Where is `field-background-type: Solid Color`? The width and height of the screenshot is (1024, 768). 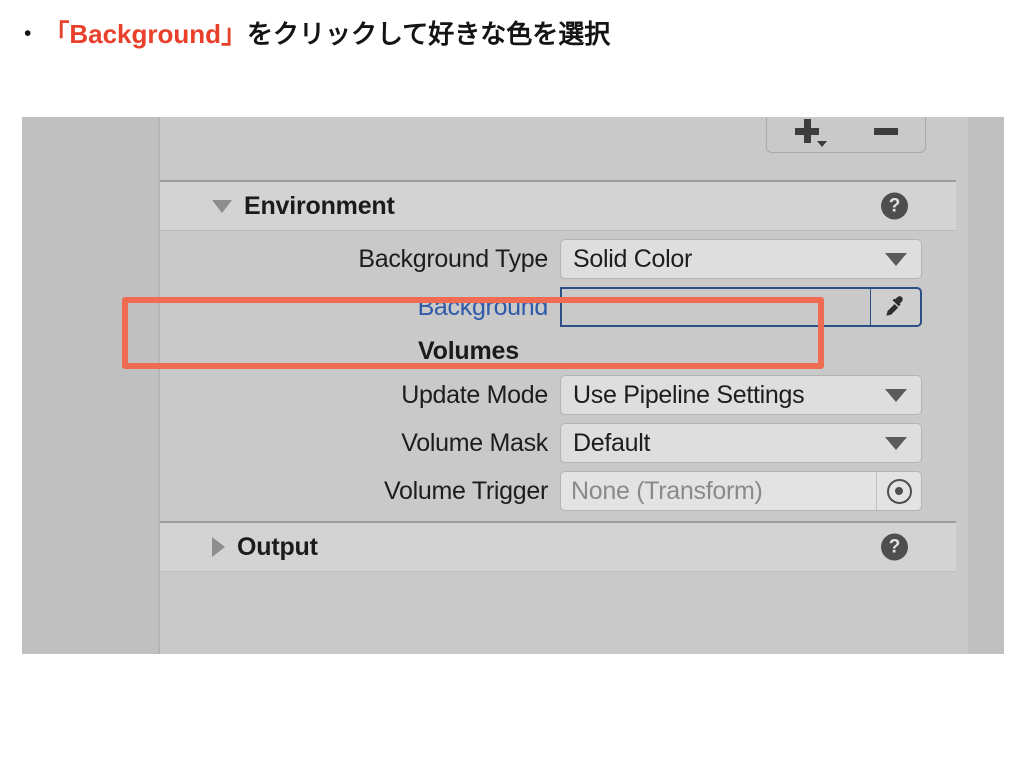
field-background-type: Solid Color is located at coordinates (741, 259).